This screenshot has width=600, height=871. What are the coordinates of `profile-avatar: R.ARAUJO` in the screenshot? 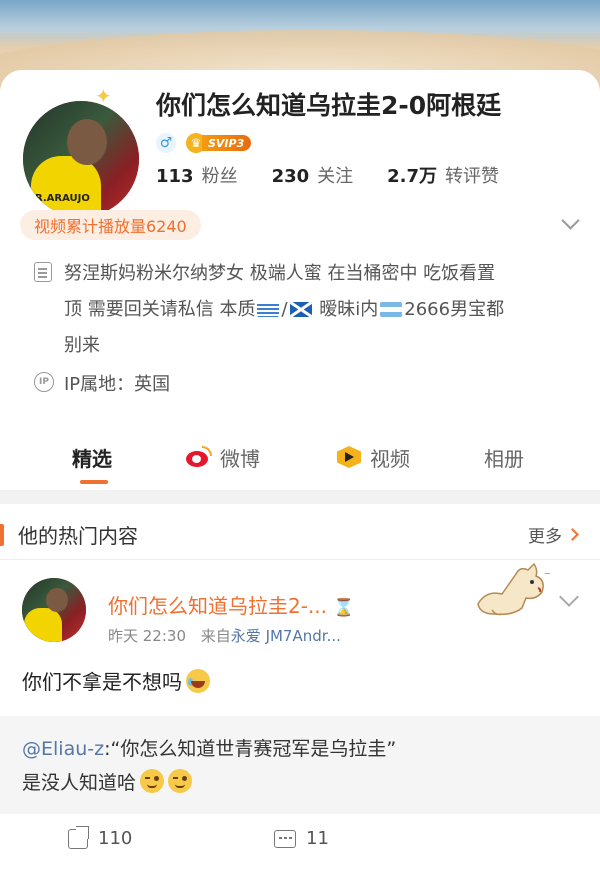 It's located at (81, 159).